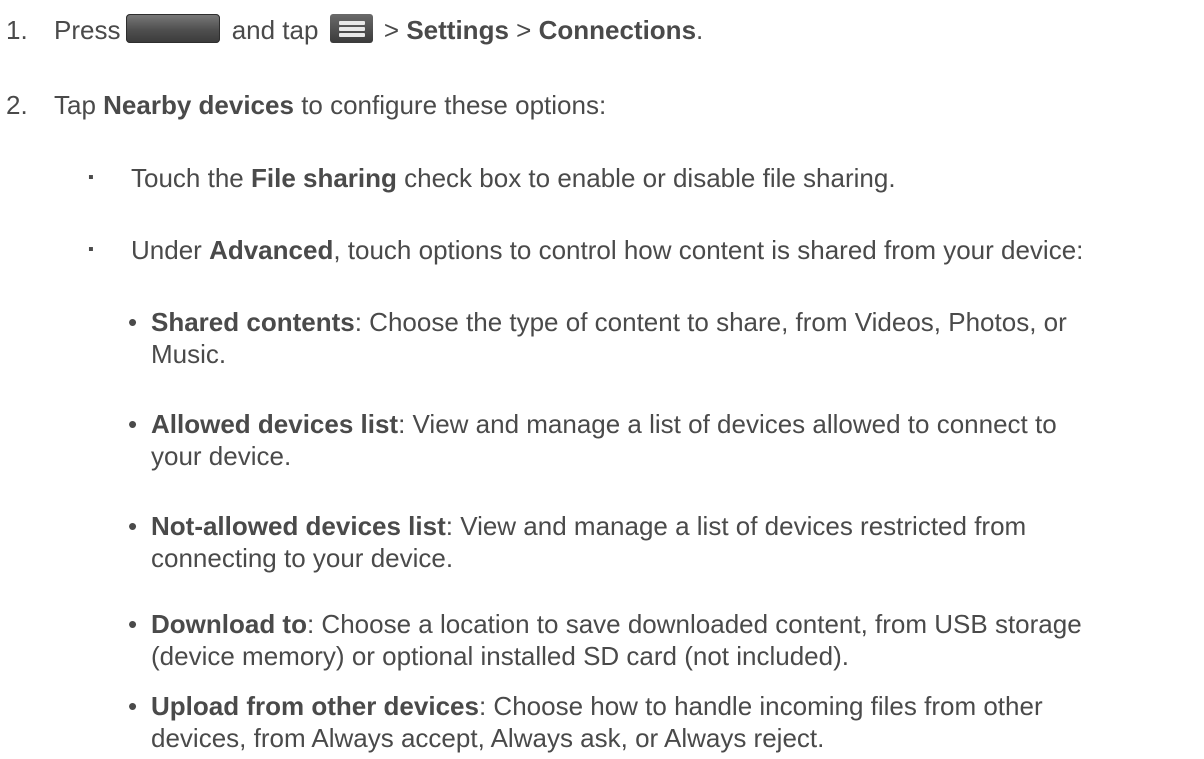  What do you see at coordinates (457, 30) in the screenshot?
I see `settings-term: Settings` at bounding box center [457, 30].